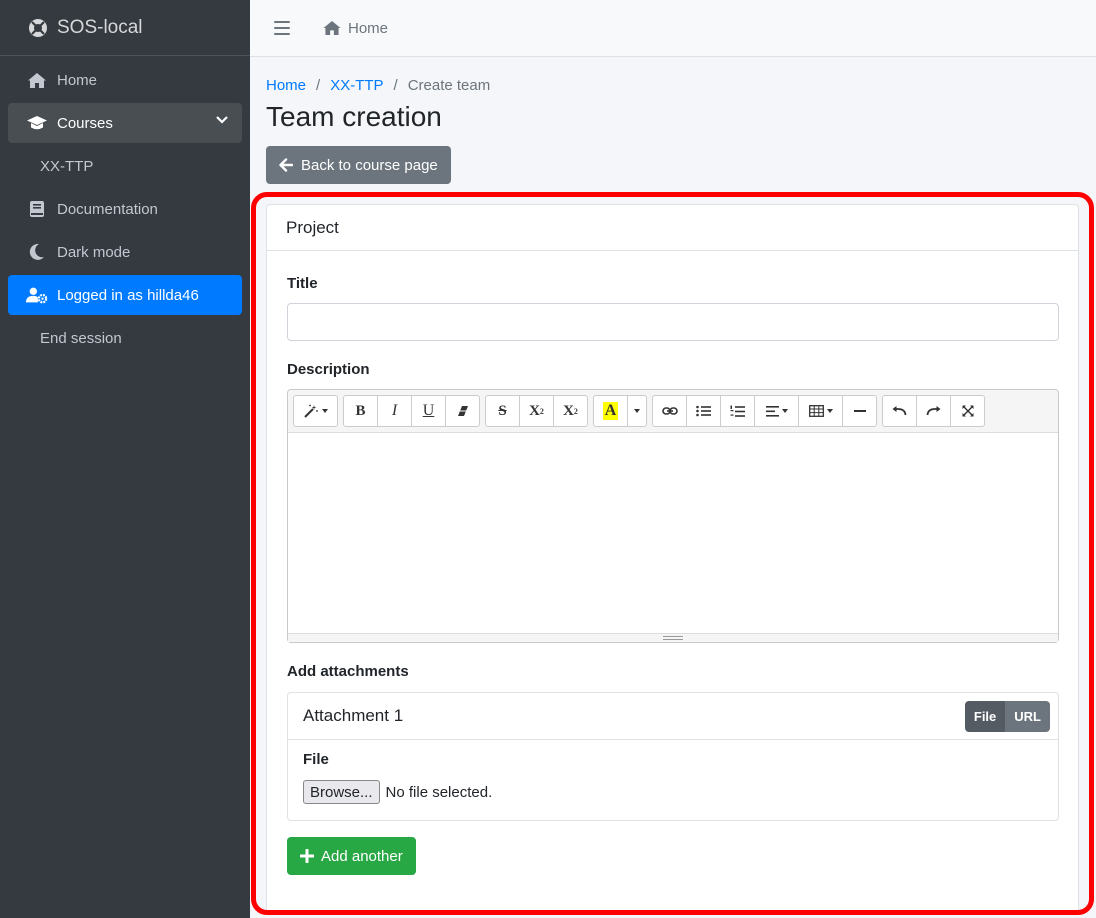 The width and height of the screenshot is (1096, 918). I want to click on numbered-list-button, so click(737, 411).